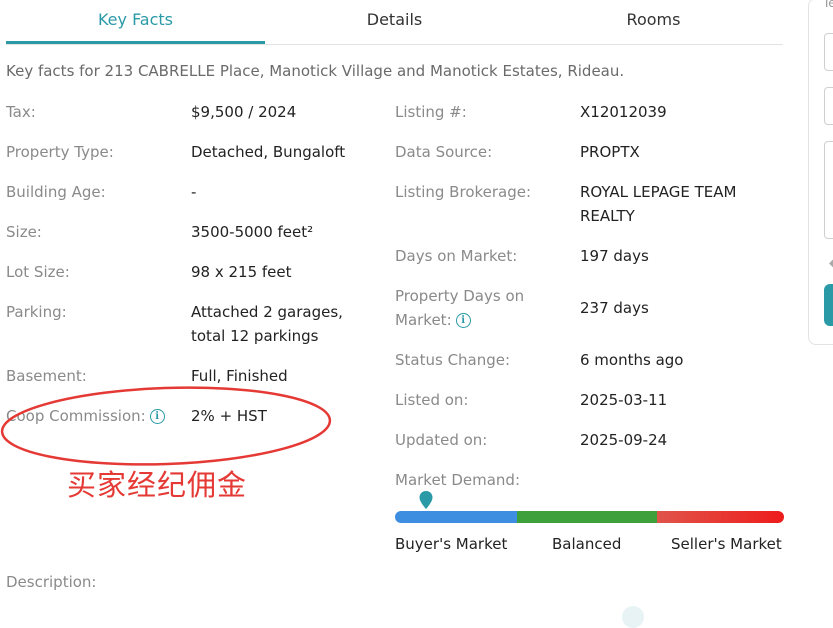  I want to click on building-age-value: -, so click(194, 192).